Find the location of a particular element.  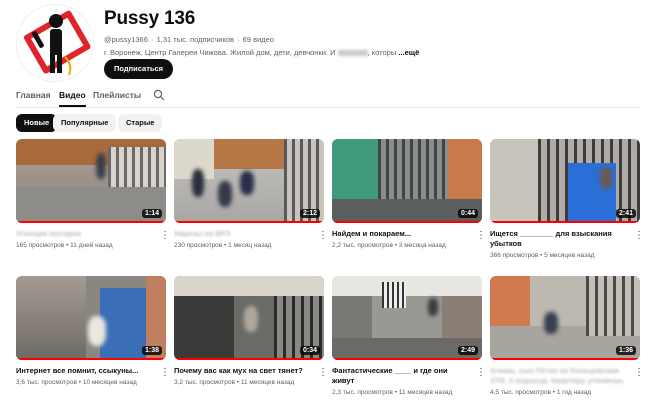

tab-playlists: Плейлисты is located at coordinates (117, 95).